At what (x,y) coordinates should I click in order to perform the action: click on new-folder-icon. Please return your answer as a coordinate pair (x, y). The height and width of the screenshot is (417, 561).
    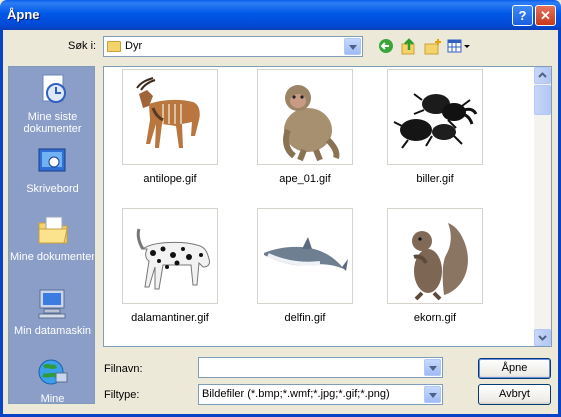
    Looking at the image, I should click on (432, 47).